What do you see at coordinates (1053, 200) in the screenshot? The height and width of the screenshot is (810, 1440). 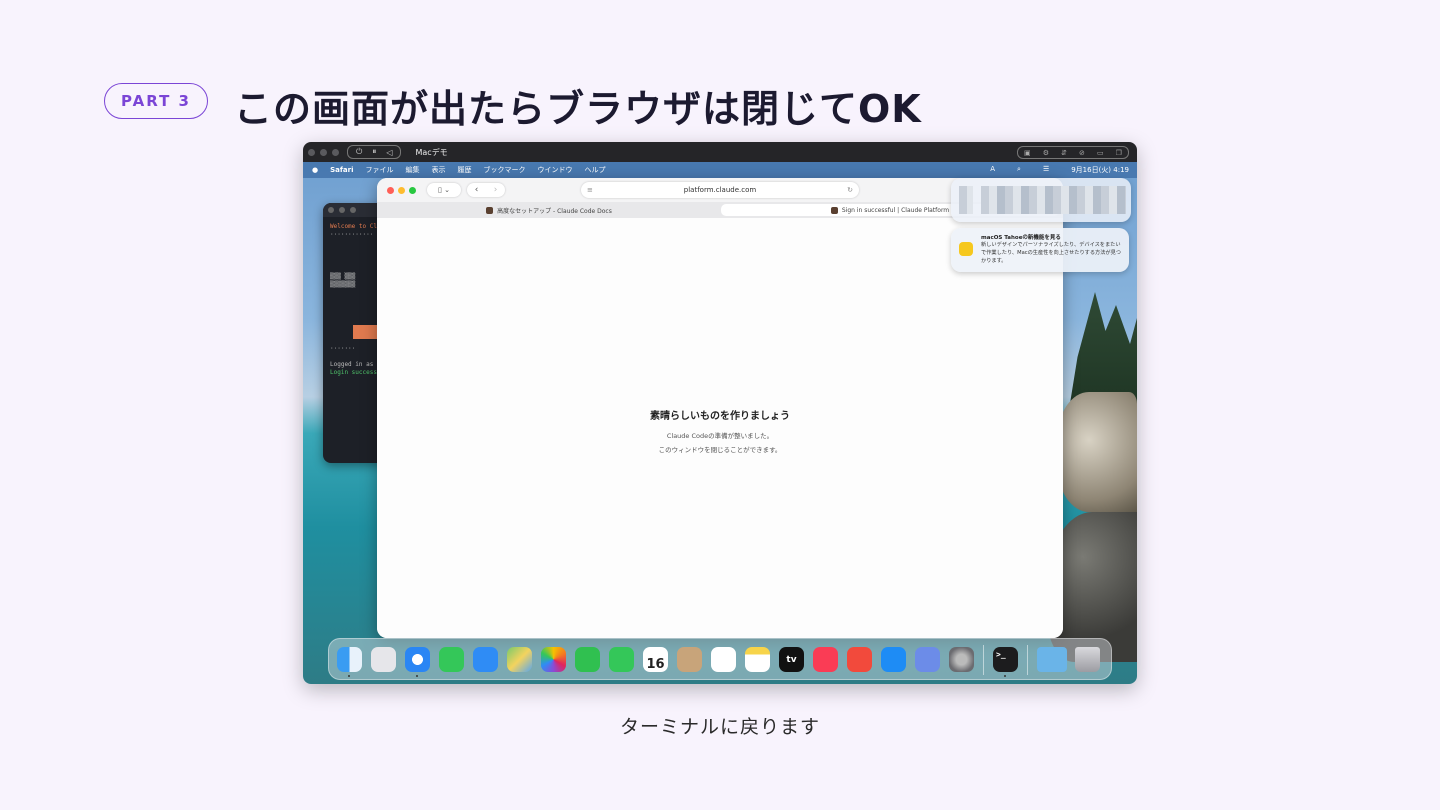 I see `blurred-content` at bounding box center [1053, 200].